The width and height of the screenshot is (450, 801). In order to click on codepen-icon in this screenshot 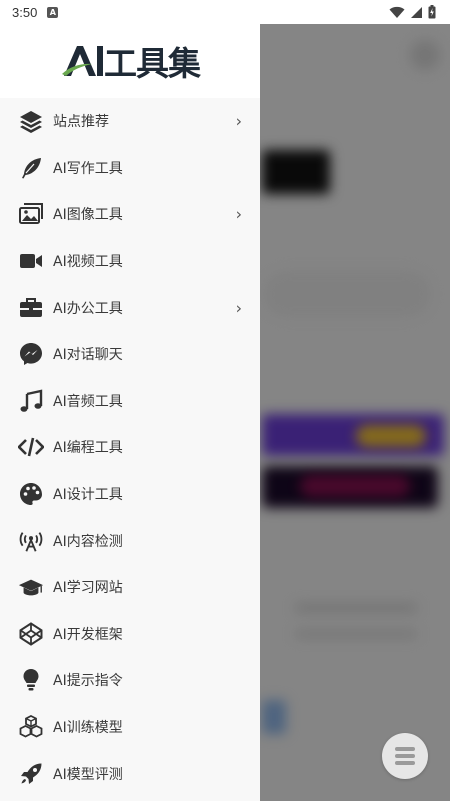, I will do `click(31, 634)`.